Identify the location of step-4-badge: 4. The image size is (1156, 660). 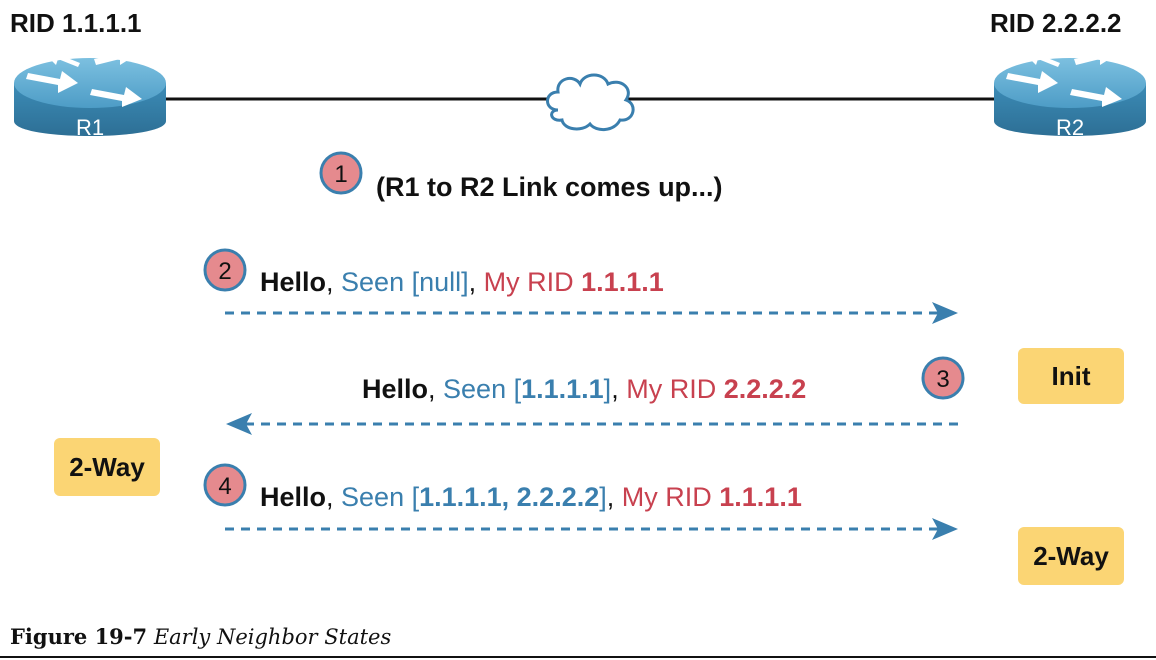
(225, 485).